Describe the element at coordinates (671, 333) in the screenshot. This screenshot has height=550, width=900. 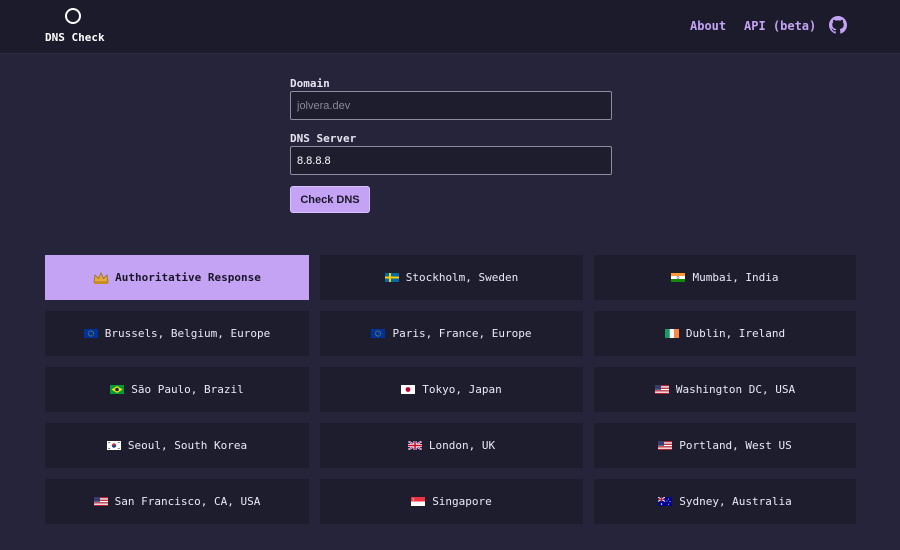
I see `flag-ie-icon` at that location.